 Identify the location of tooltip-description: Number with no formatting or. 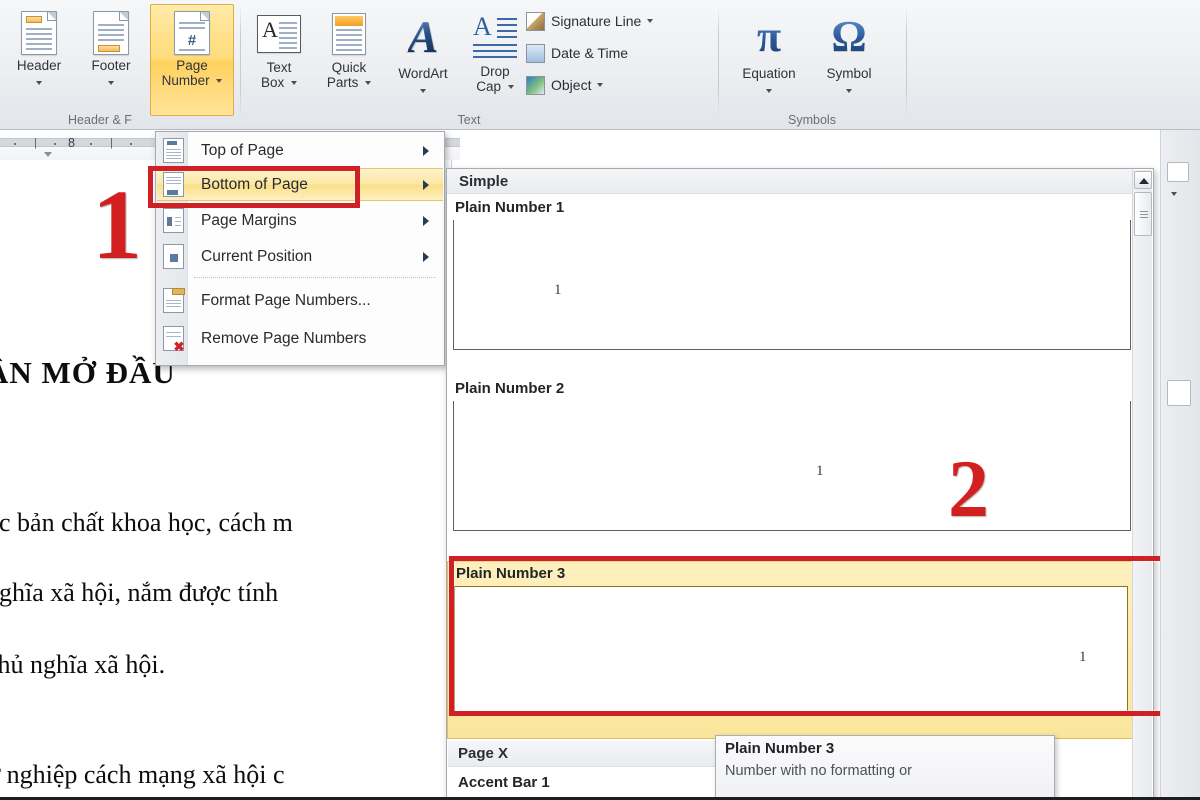
(818, 771).